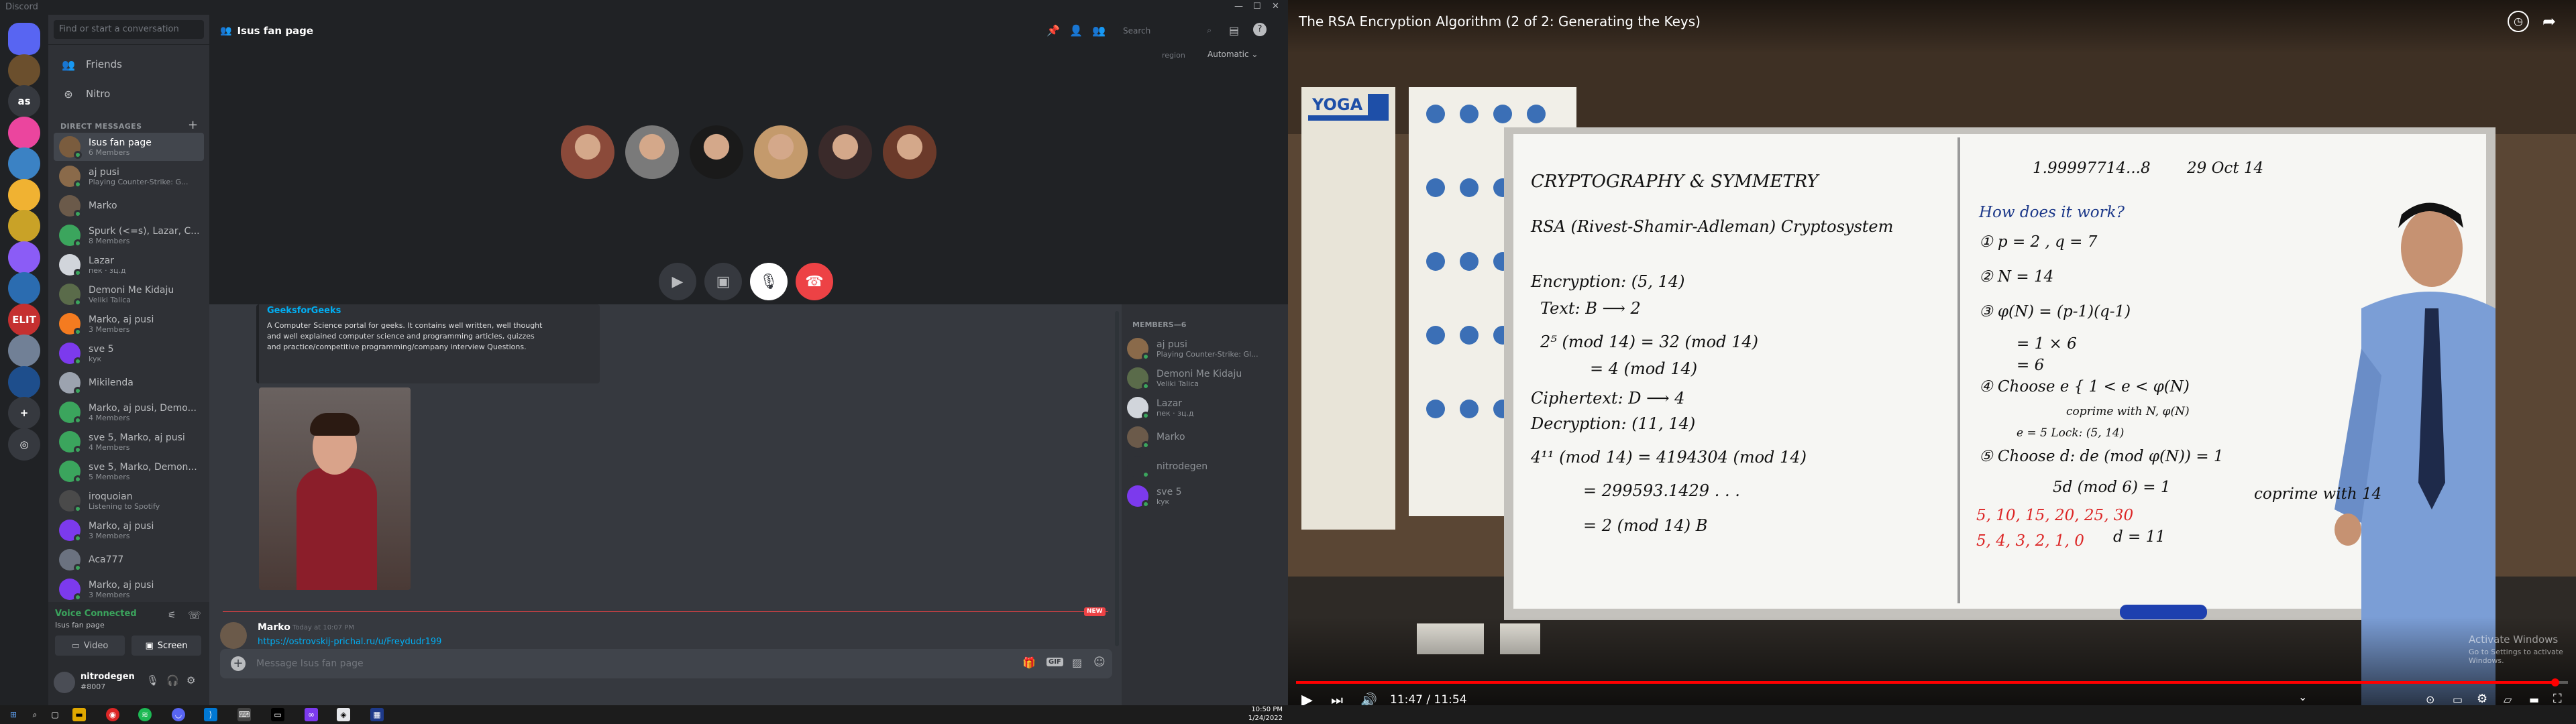 This screenshot has width=2576, height=724. What do you see at coordinates (210, 714) in the screenshot?
I see `vscode-icon: ⟩` at bounding box center [210, 714].